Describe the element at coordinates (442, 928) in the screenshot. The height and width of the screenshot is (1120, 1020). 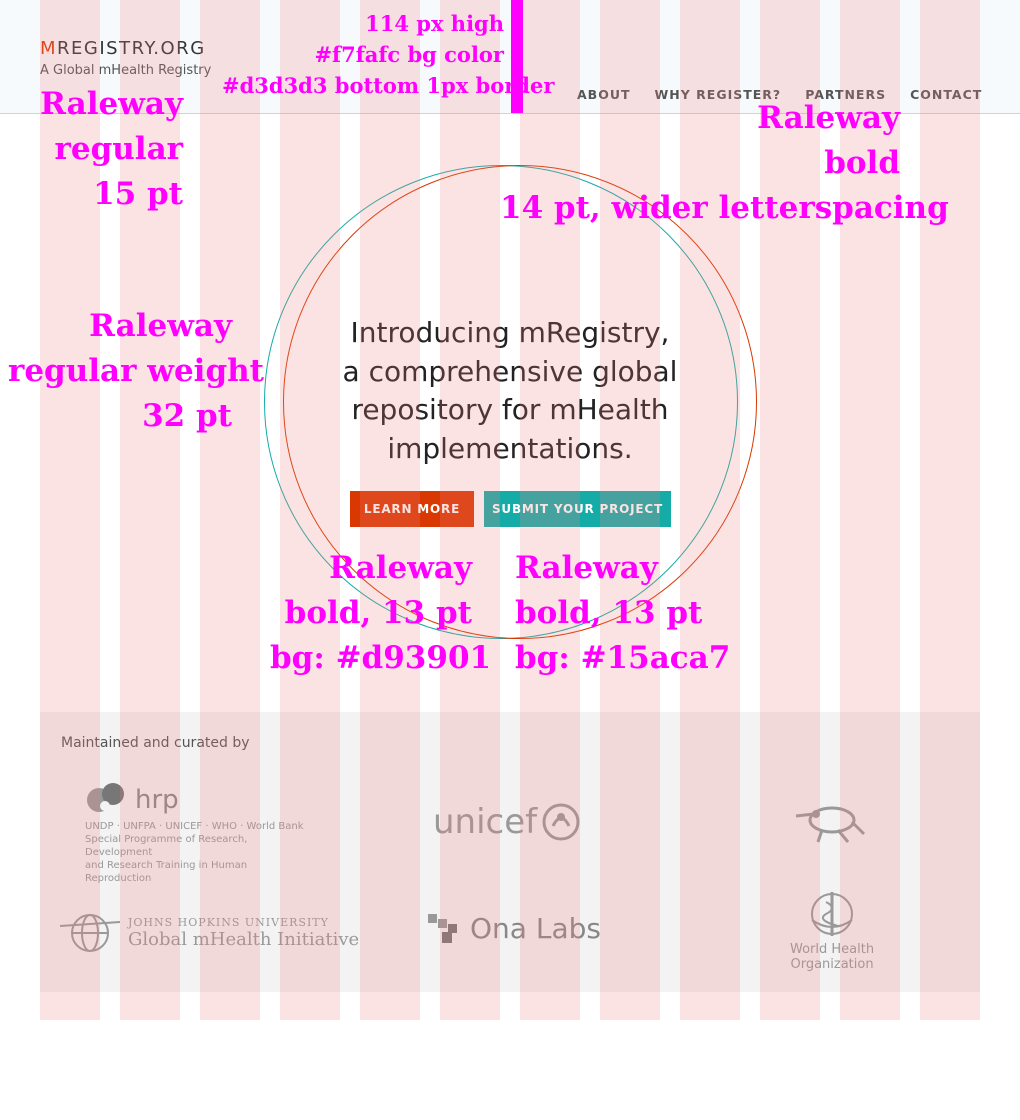
I see `ona-labs-icon` at that location.